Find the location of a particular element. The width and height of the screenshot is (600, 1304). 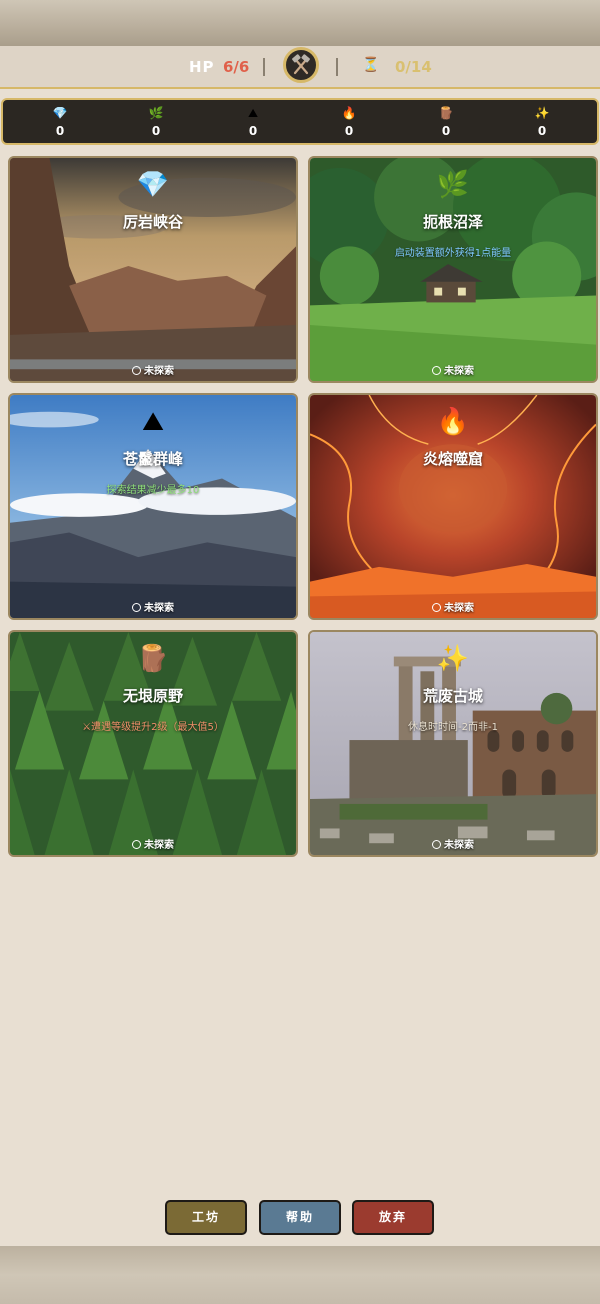

location-effect: 启动装置额外获得1点能量 is located at coordinates (453, 253).